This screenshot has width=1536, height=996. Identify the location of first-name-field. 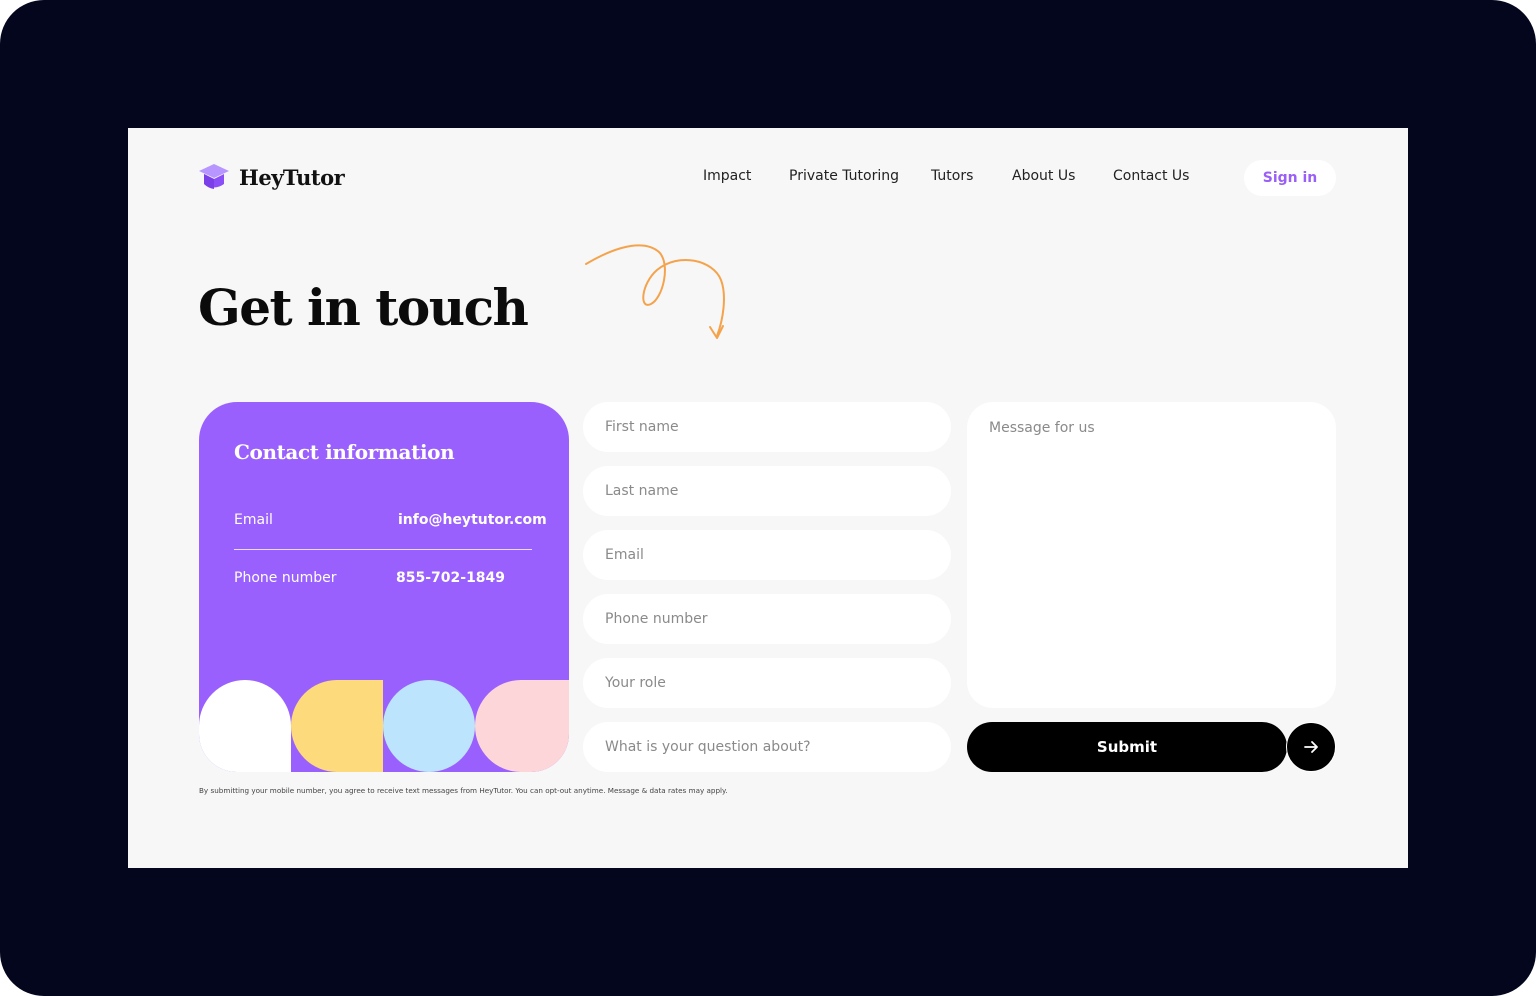
(767, 427).